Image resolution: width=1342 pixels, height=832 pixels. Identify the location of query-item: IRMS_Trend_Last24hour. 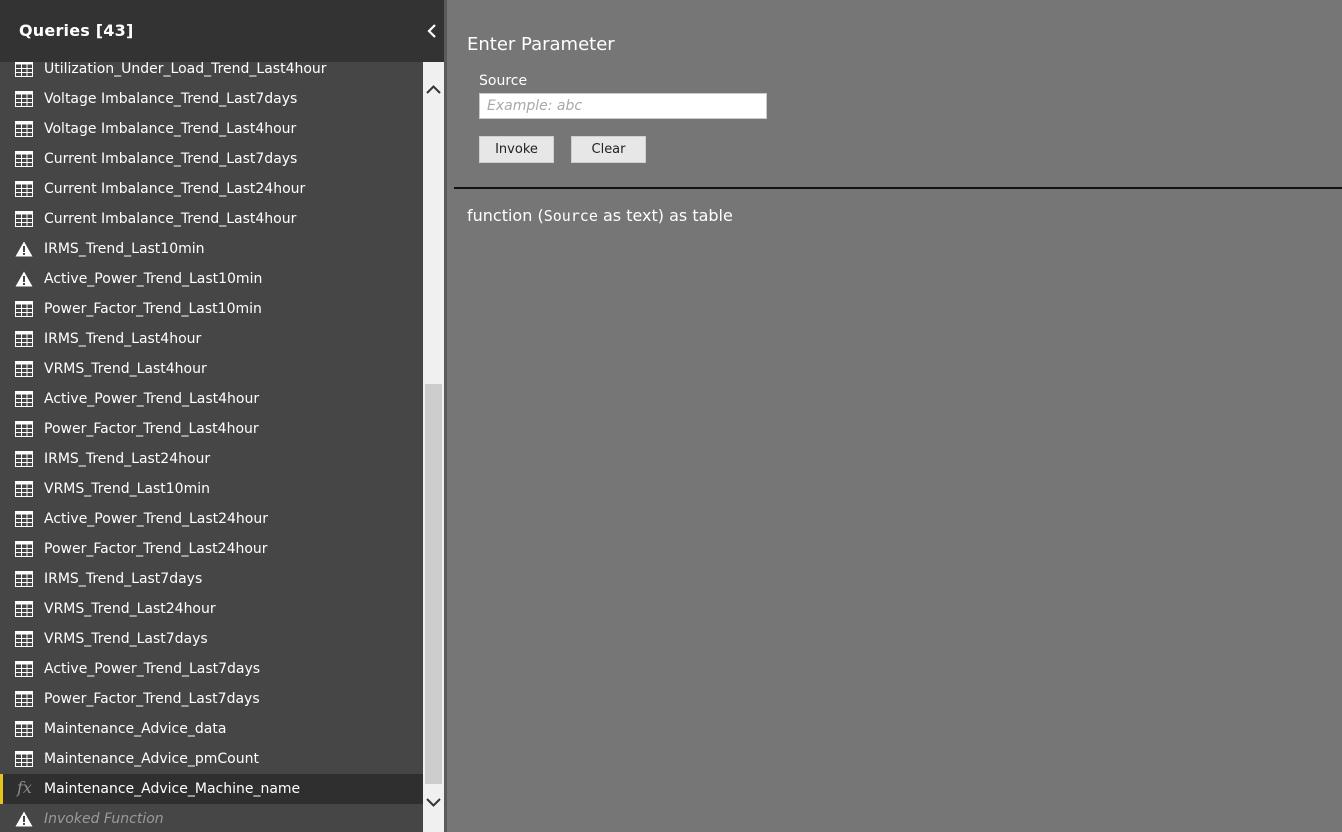
(211, 459).